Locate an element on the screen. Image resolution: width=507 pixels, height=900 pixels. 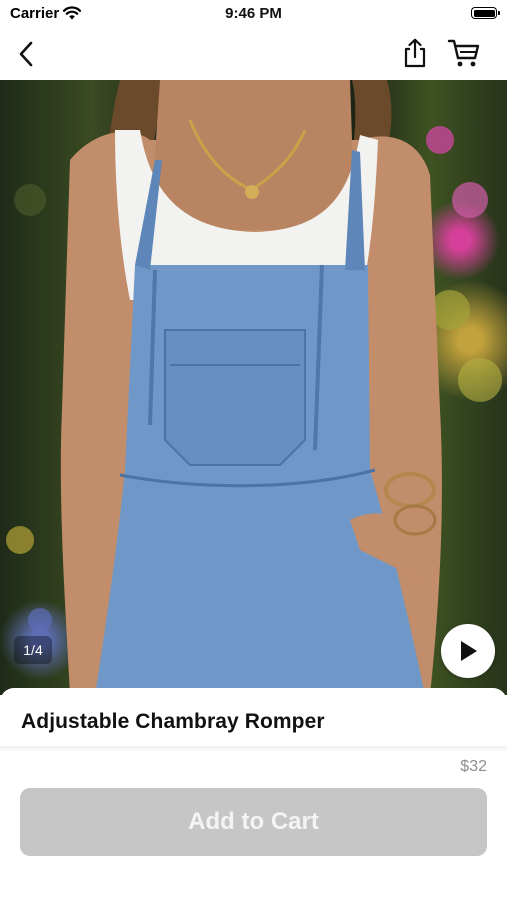
play-video-button is located at coordinates (468, 651).